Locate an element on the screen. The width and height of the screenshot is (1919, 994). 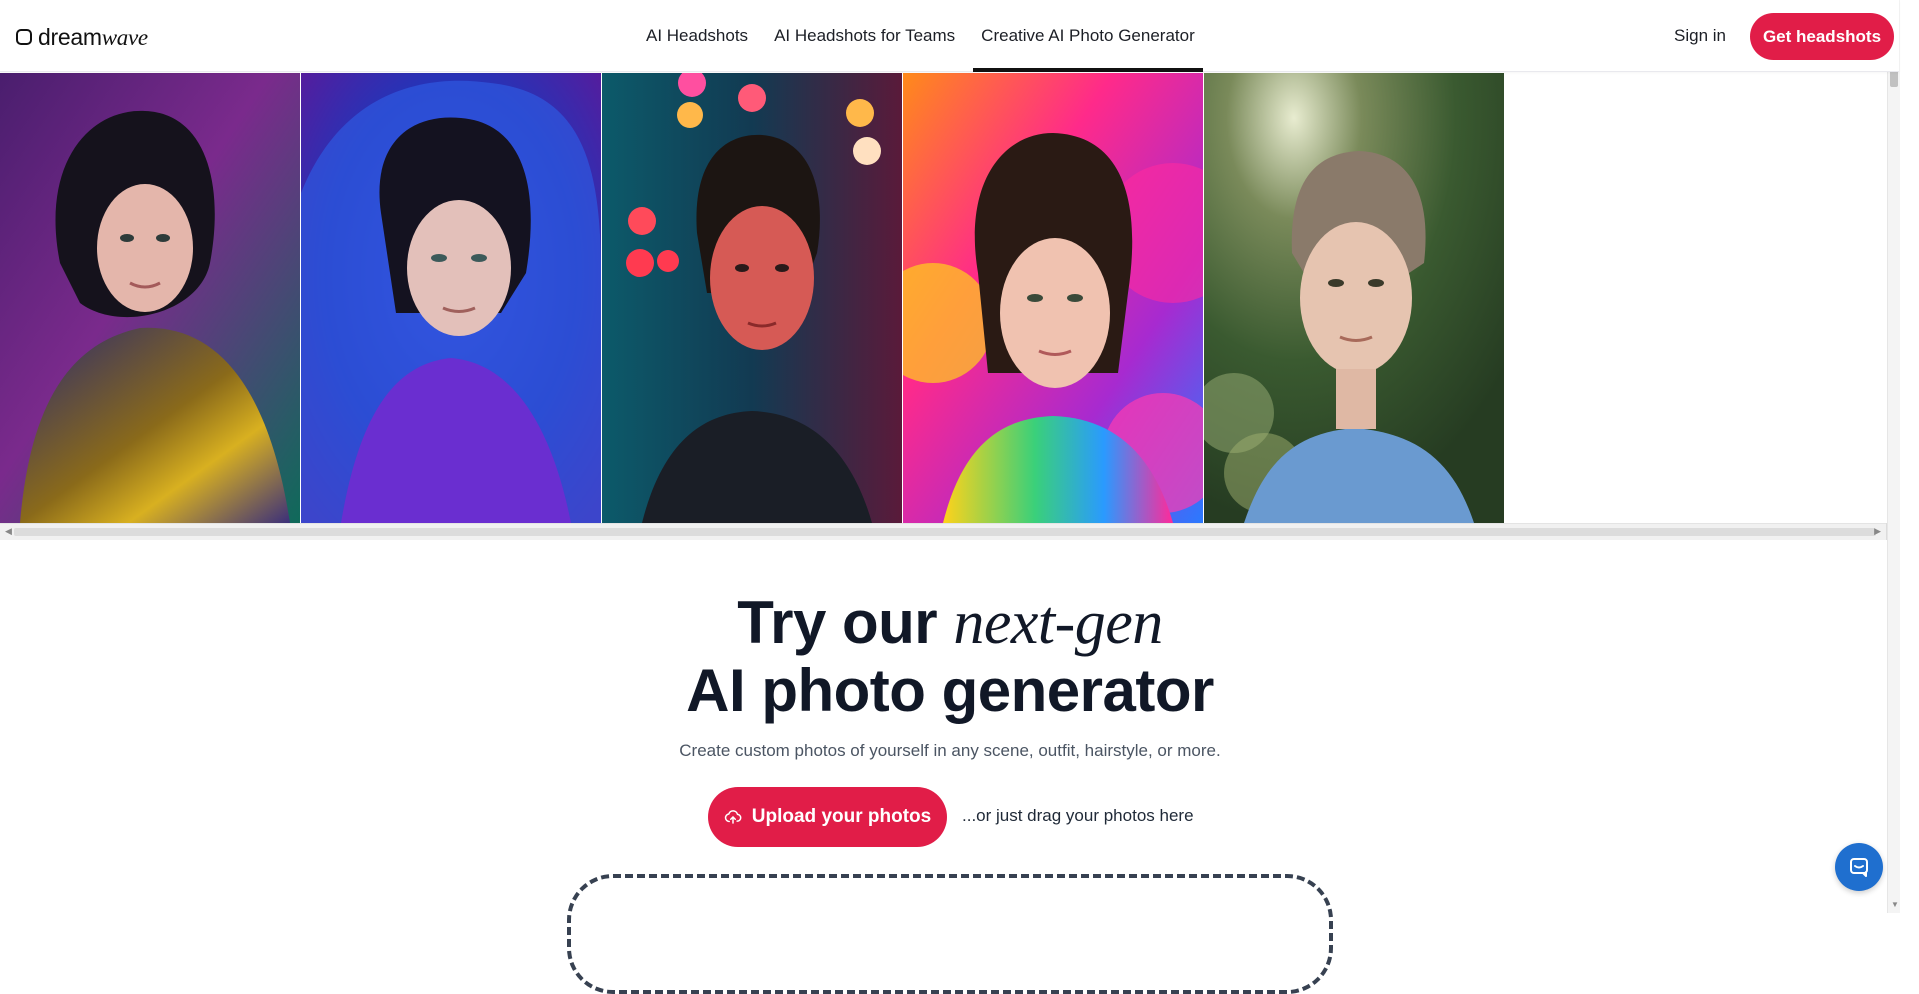
photo-dropzone is located at coordinates (950, 934).